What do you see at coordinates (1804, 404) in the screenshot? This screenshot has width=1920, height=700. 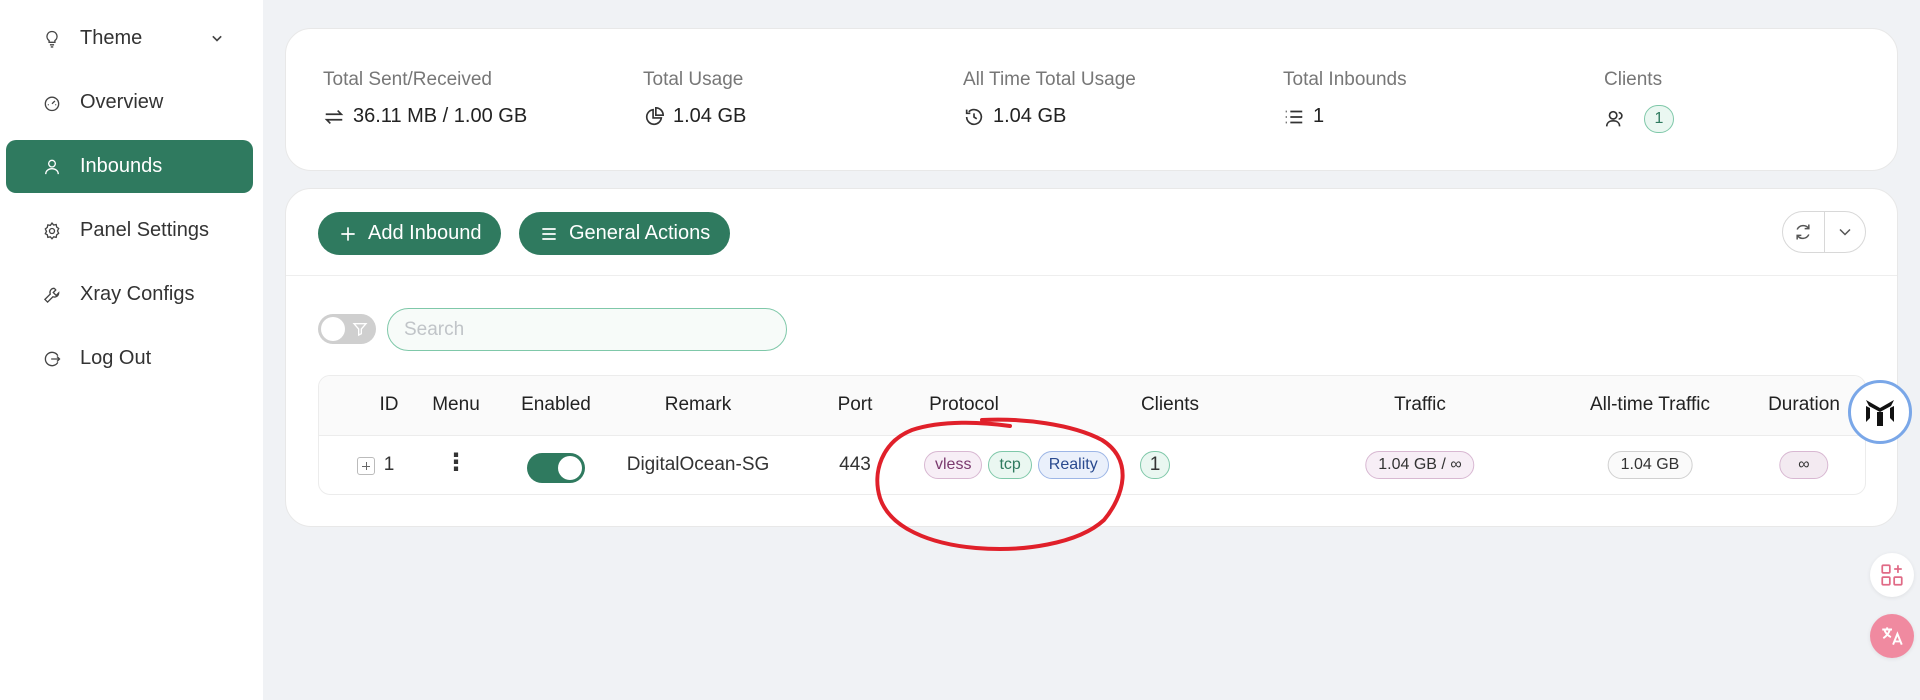 I see `column-header-duration: Duration` at bounding box center [1804, 404].